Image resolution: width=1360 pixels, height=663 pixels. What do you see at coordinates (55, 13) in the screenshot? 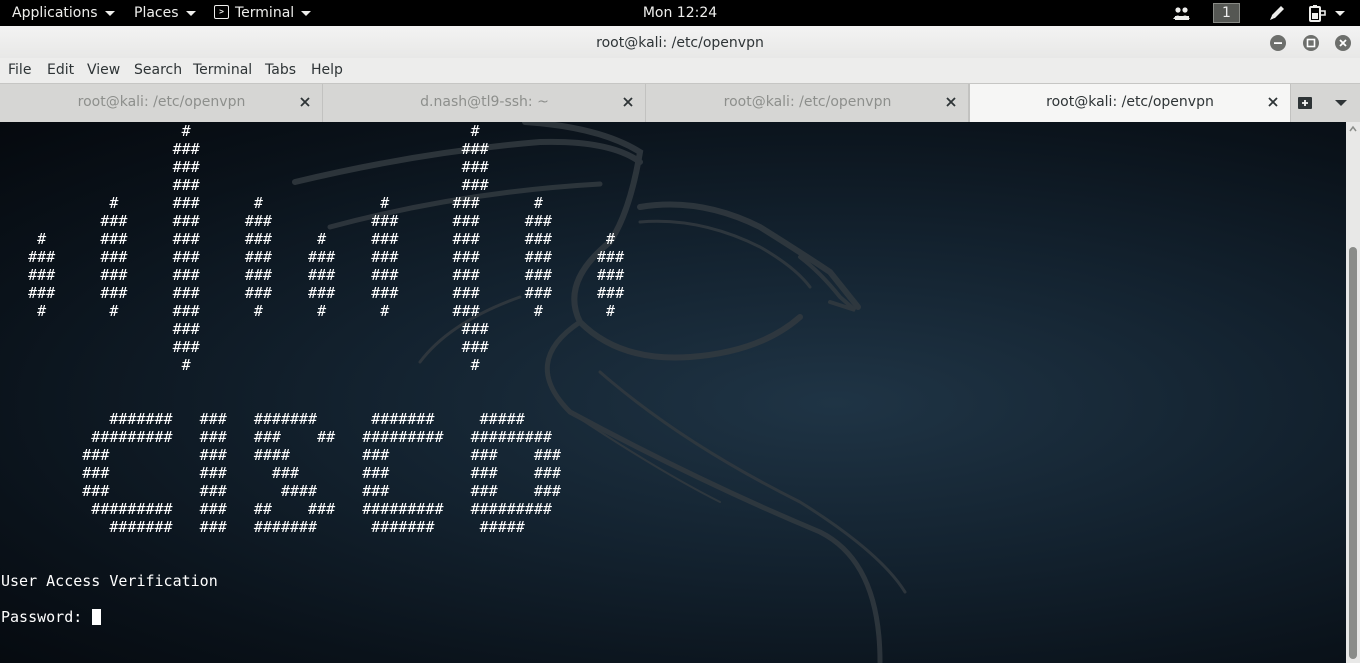
I see `applications-label: Applications` at bounding box center [55, 13].